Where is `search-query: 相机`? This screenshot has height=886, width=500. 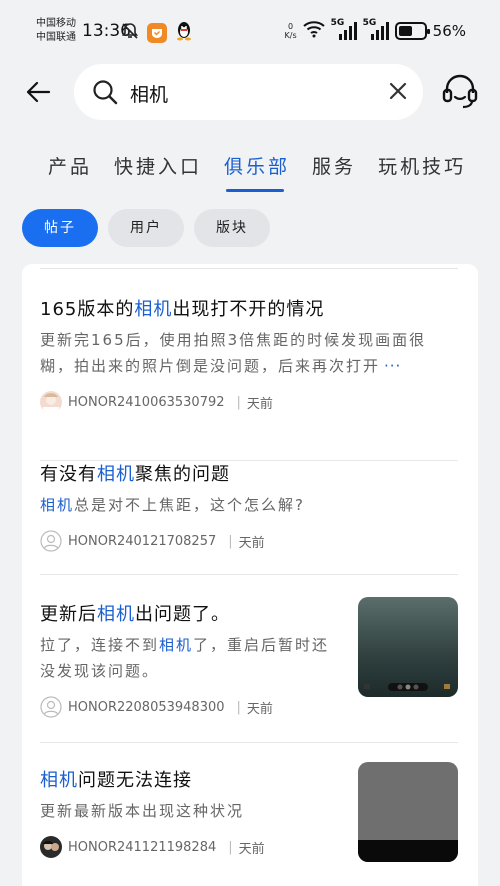
search-query: 相机 is located at coordinates (149, 95).